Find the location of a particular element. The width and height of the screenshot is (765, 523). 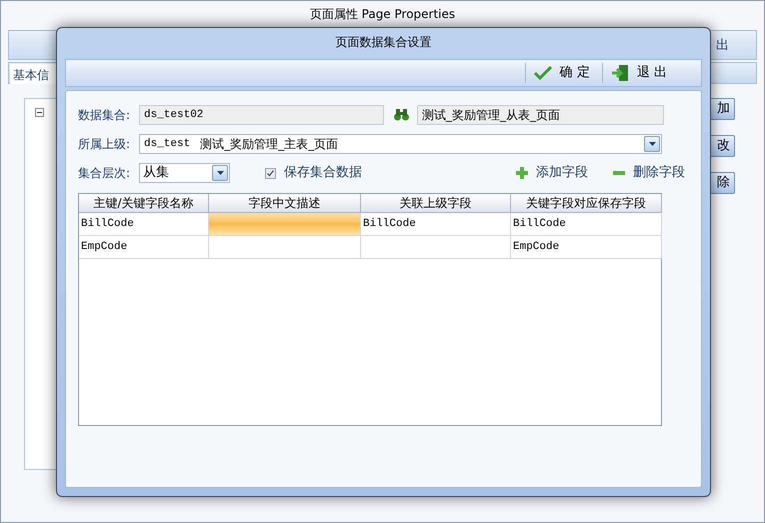

field-action-button: 删除字段 is located at coordinates (649, 173).